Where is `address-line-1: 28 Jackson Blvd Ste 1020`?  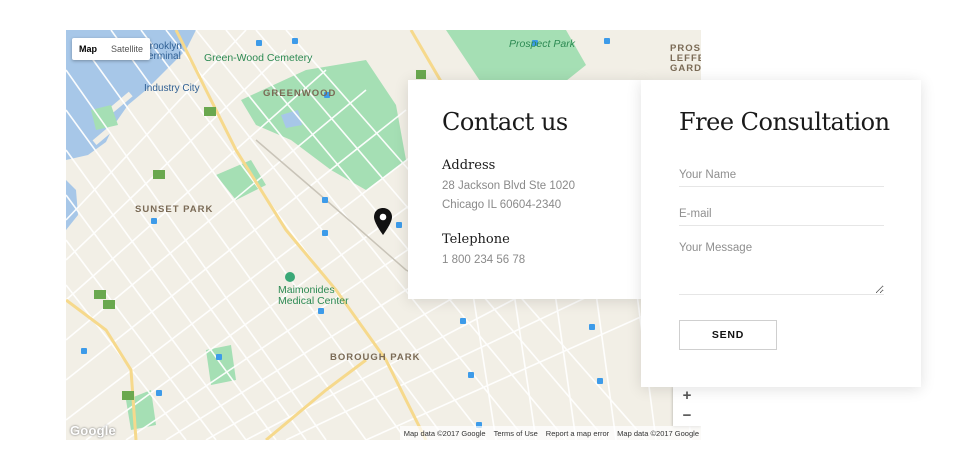 address-line-1: 28 Jackson Blvd Ste 1020 is located at coordinates (508, 186).